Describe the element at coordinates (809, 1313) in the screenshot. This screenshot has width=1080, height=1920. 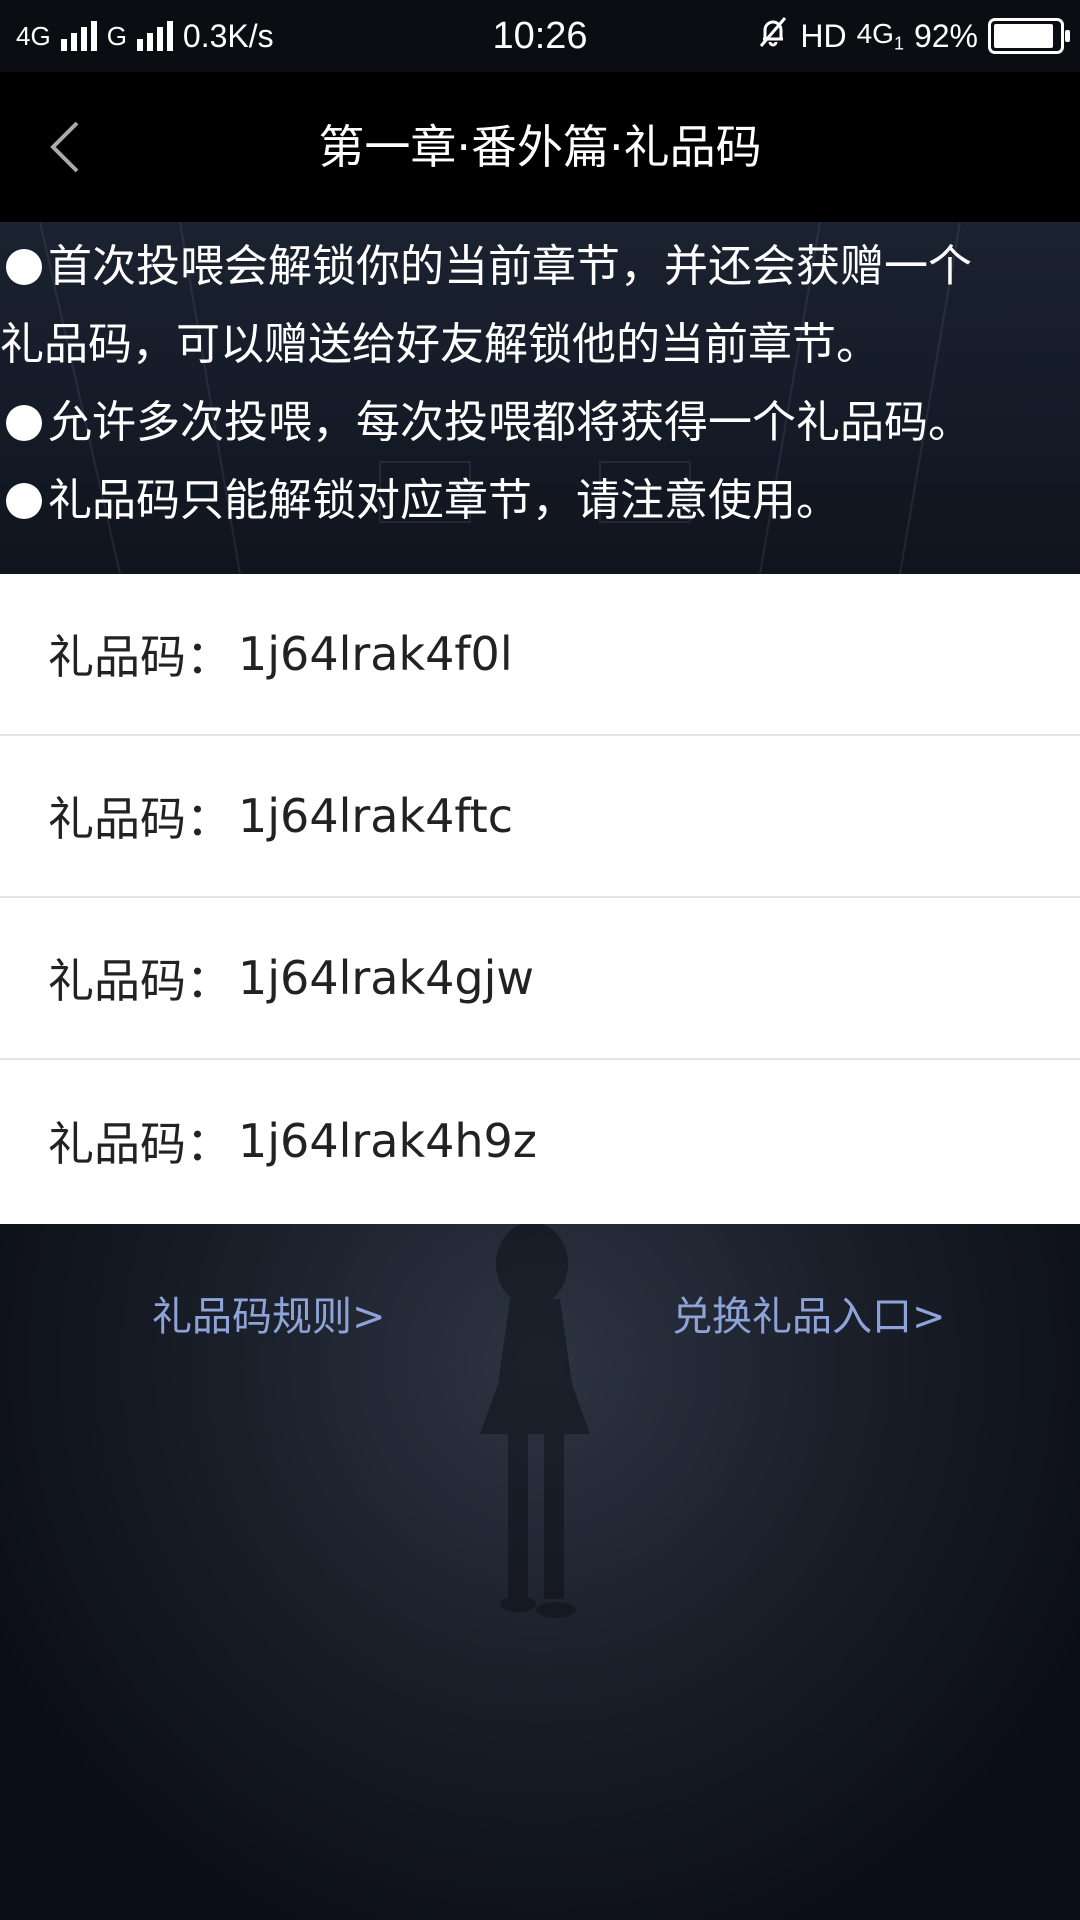
I see `redeem-gift-link: 兑换礼品入口>` at that location.